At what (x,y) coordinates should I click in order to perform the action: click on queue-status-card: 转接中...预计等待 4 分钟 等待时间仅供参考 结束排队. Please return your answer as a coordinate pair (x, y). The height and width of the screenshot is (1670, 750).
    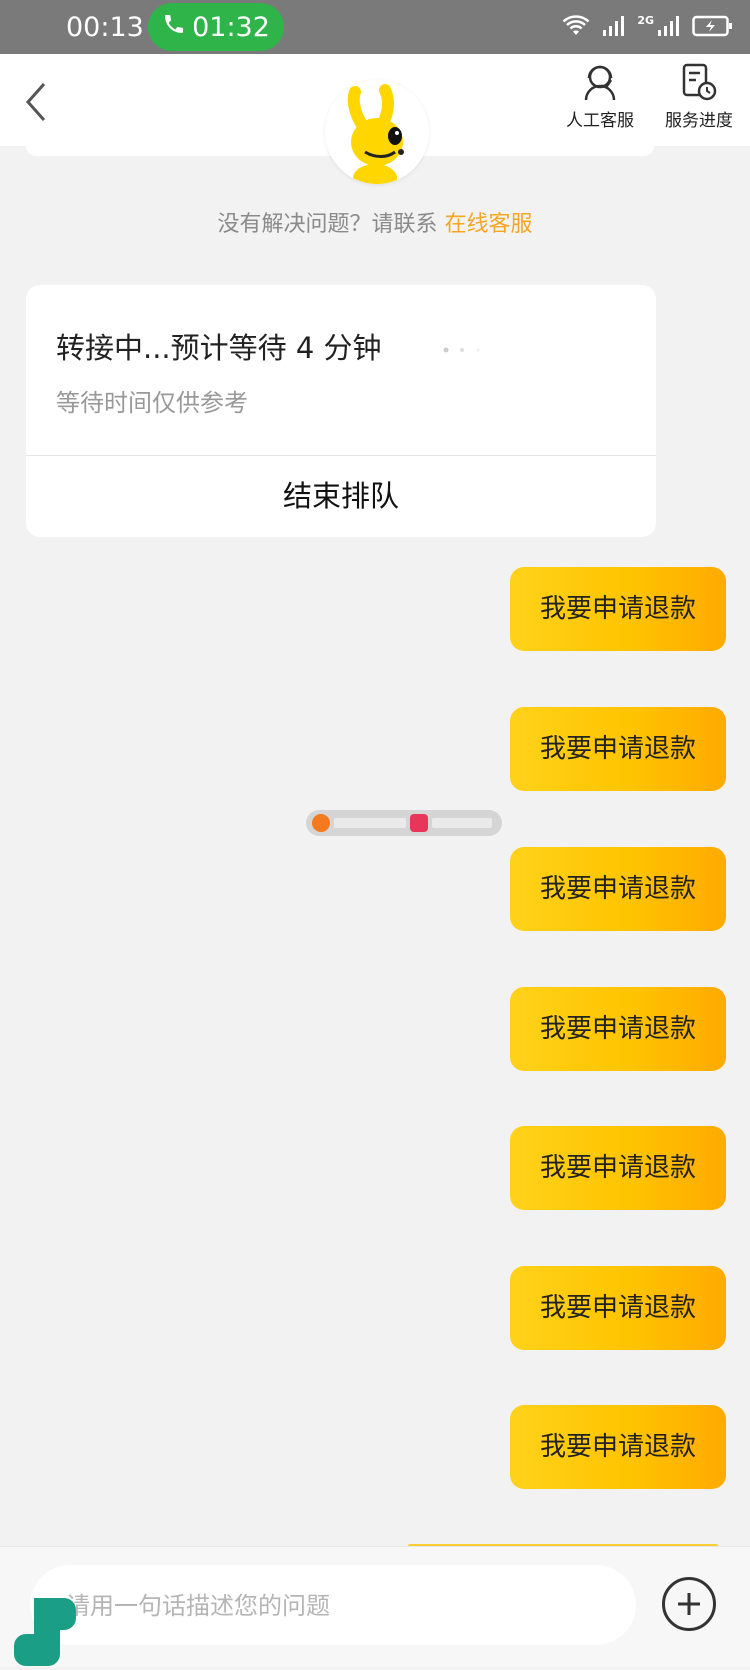
    Looking at the image, I should click on (341, 411).